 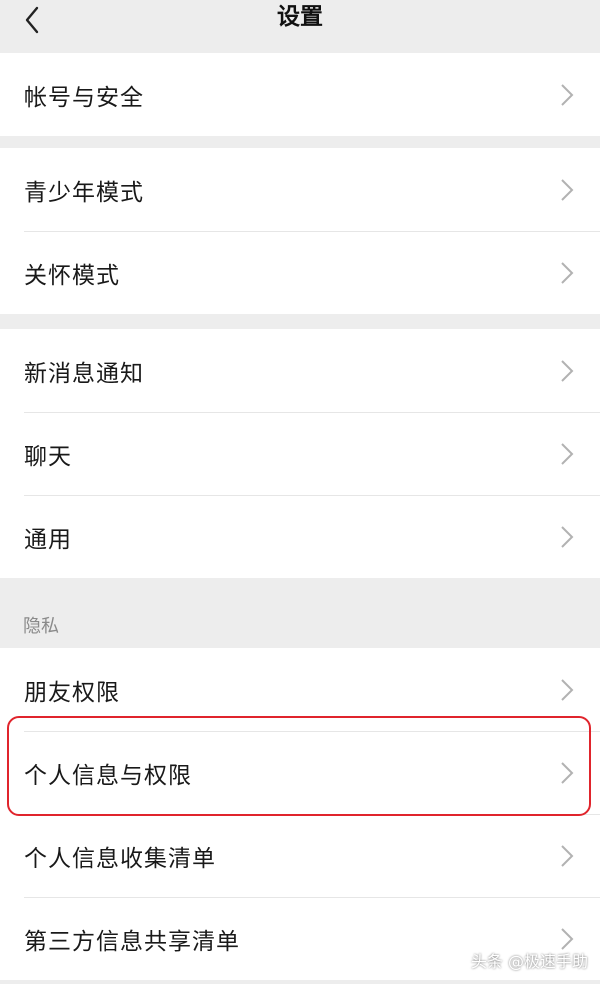 I want to click on menu-item-label: 通用, so click(x=48, y=539).